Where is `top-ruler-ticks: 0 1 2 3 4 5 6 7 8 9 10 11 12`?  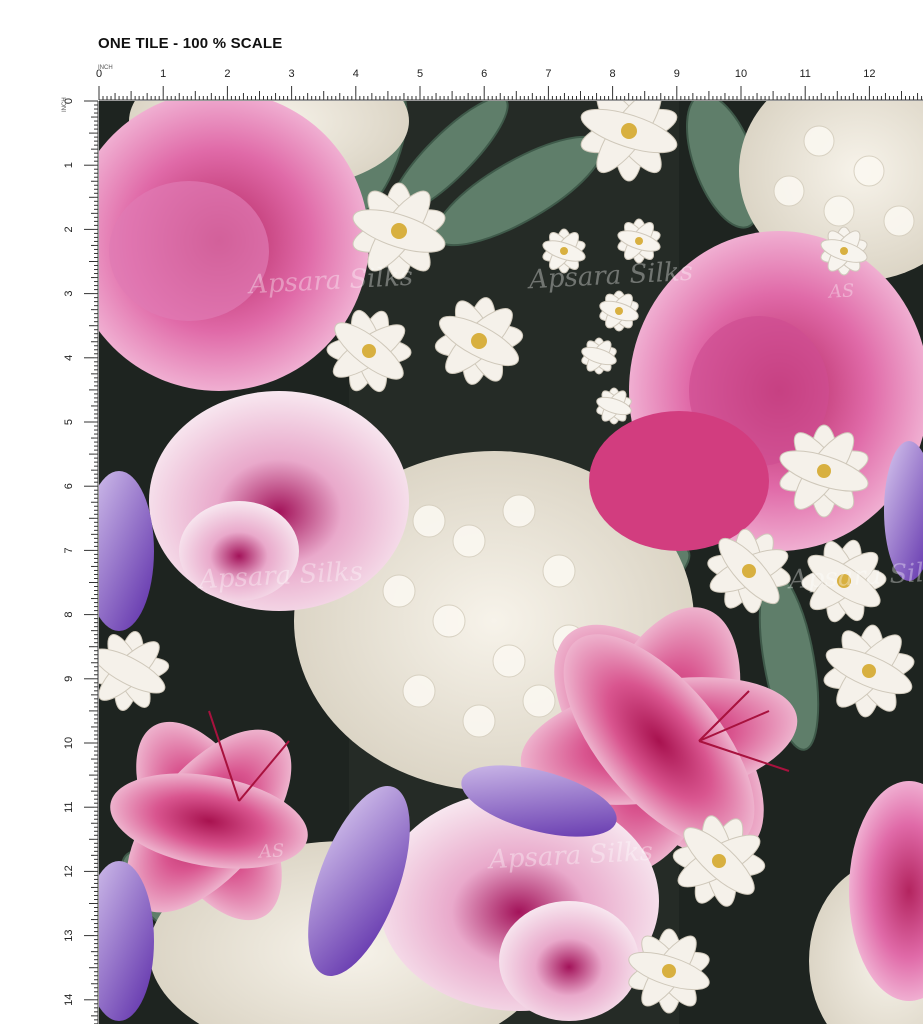 top-ruler-ticks: 0 1 2 3 4 5 6 7 8 9 10 11 12 is located at coordinates (509, 84).